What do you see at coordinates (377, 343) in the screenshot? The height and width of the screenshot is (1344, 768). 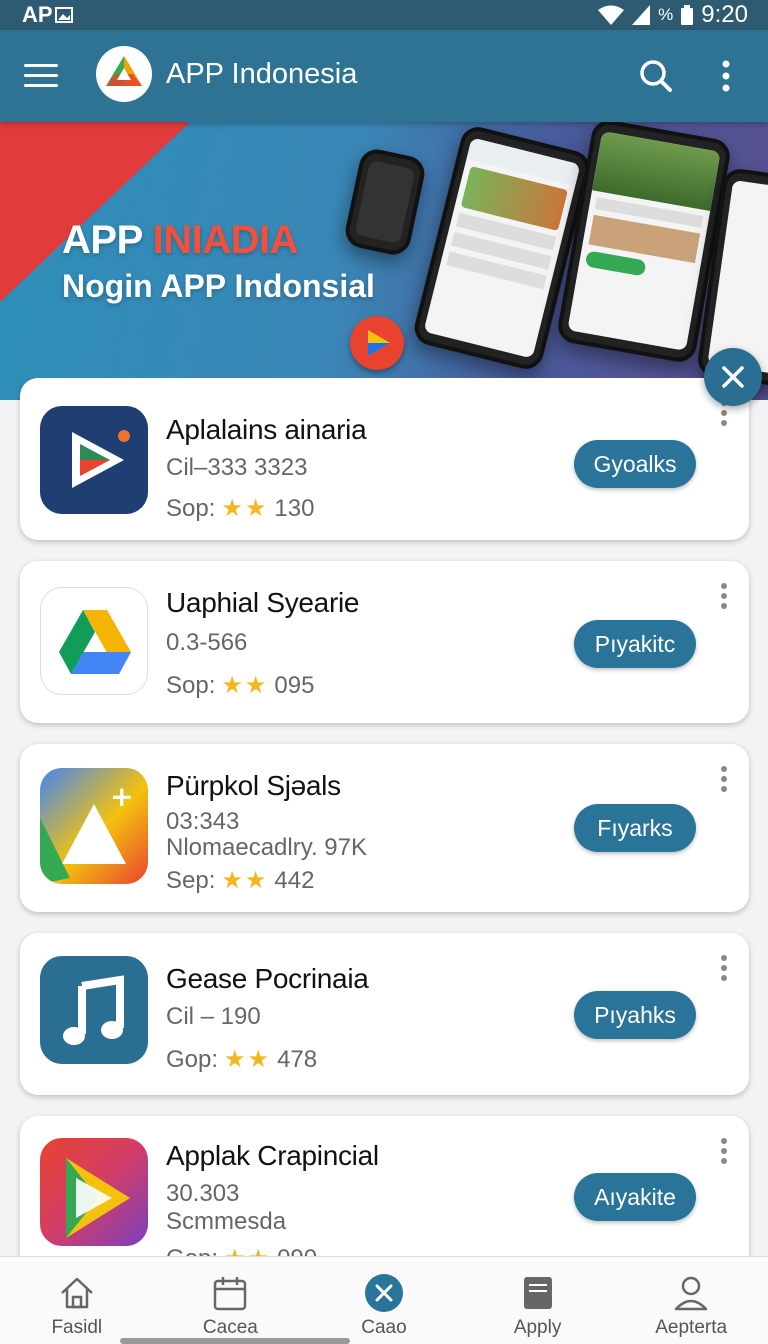 I see `play-badge-icon` at bounding box center [377, 343].